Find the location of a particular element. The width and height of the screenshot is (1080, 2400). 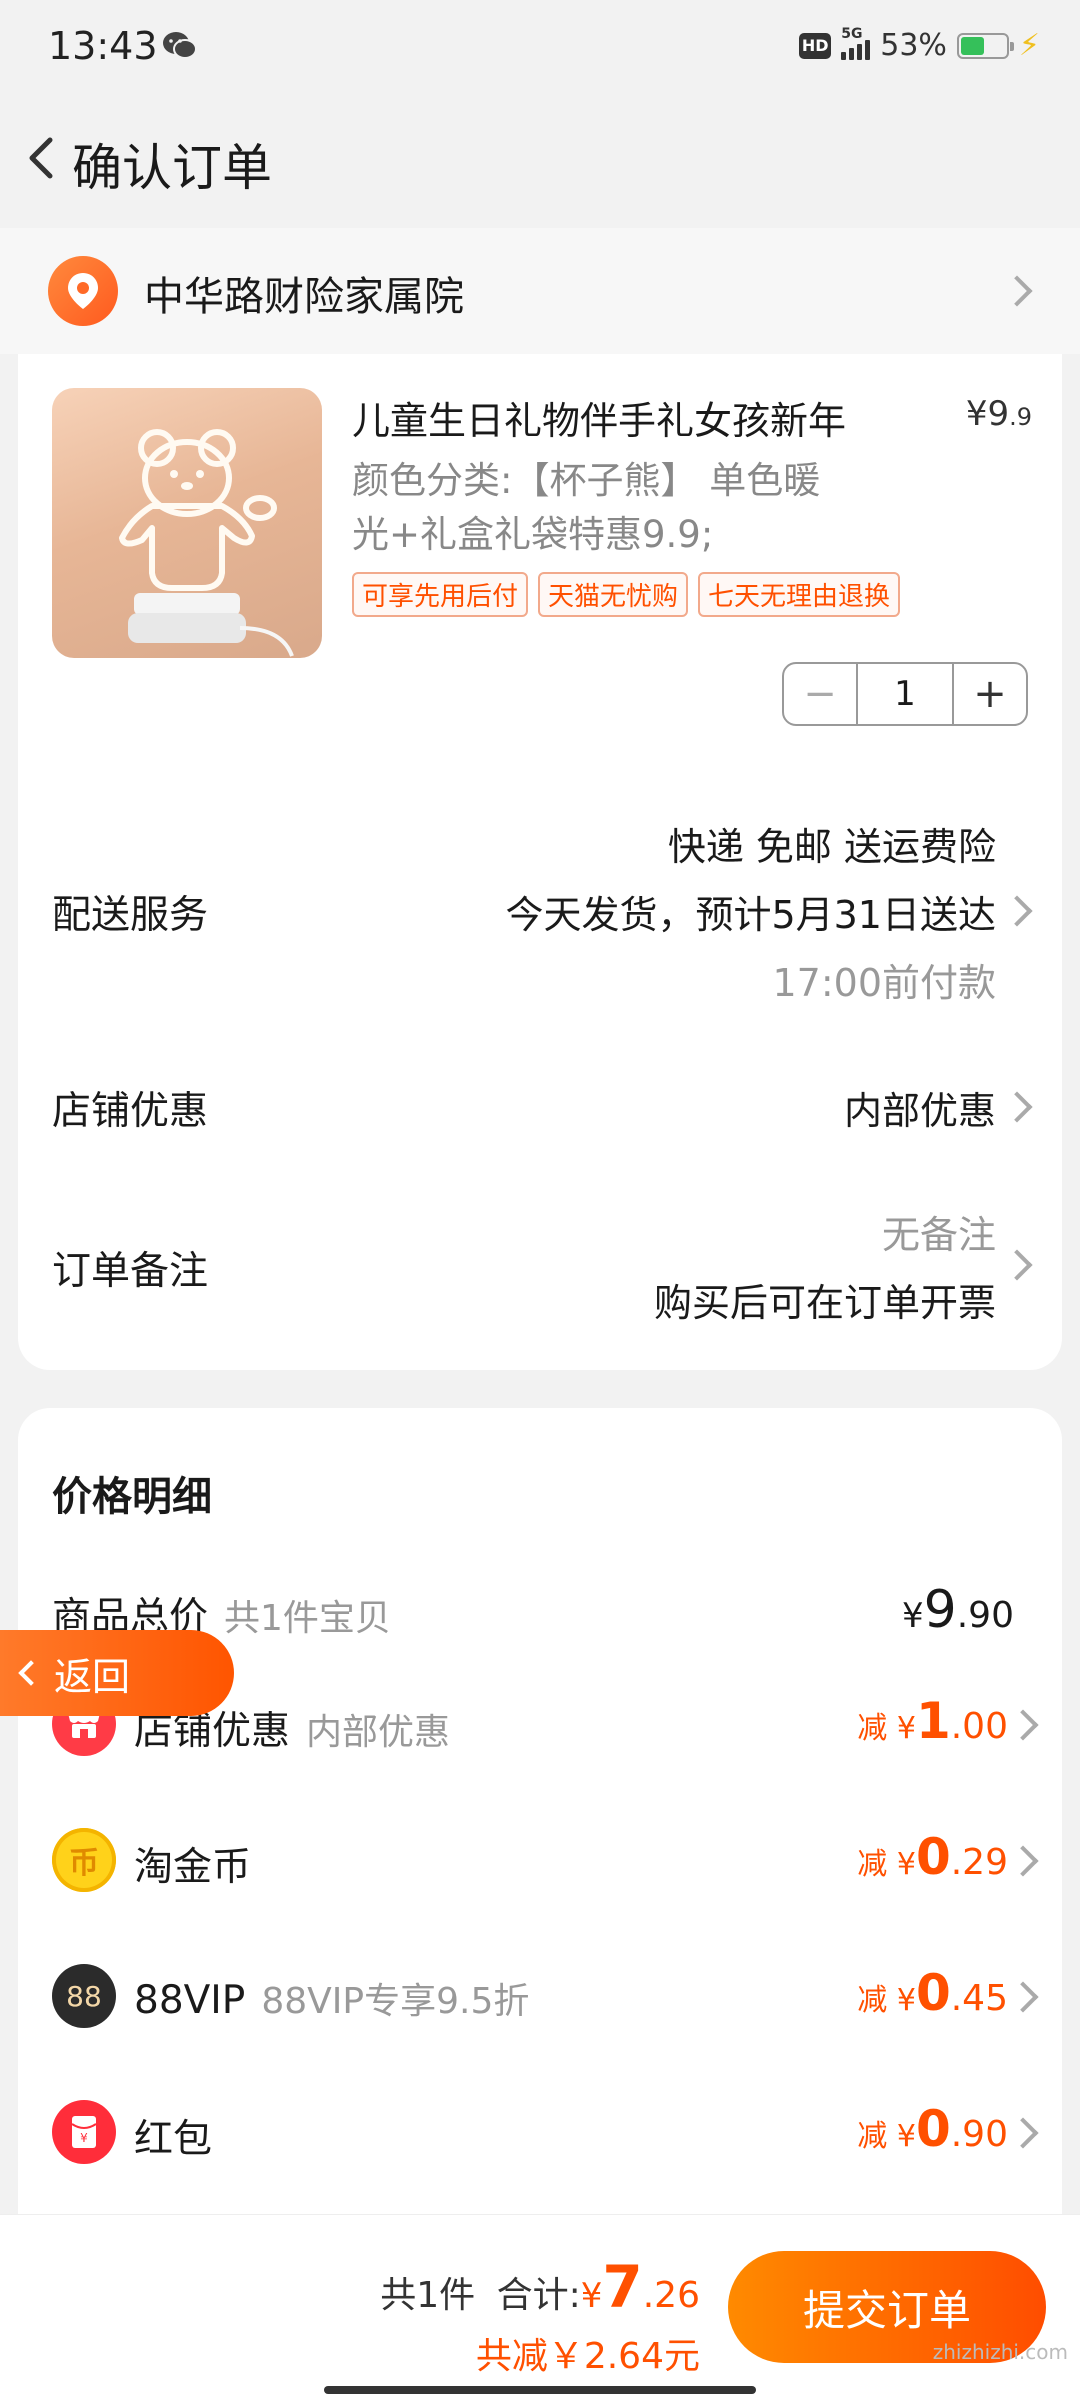

total-price: ¥7.26 is located at coordinates (640, 2287).